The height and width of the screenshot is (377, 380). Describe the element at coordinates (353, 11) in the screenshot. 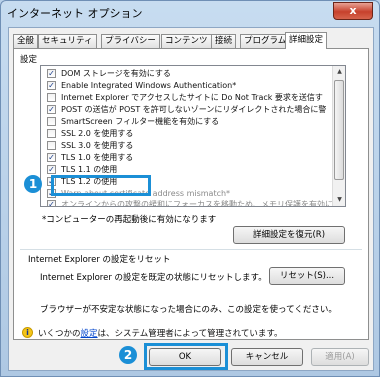

I see `close-button: x` at that location.